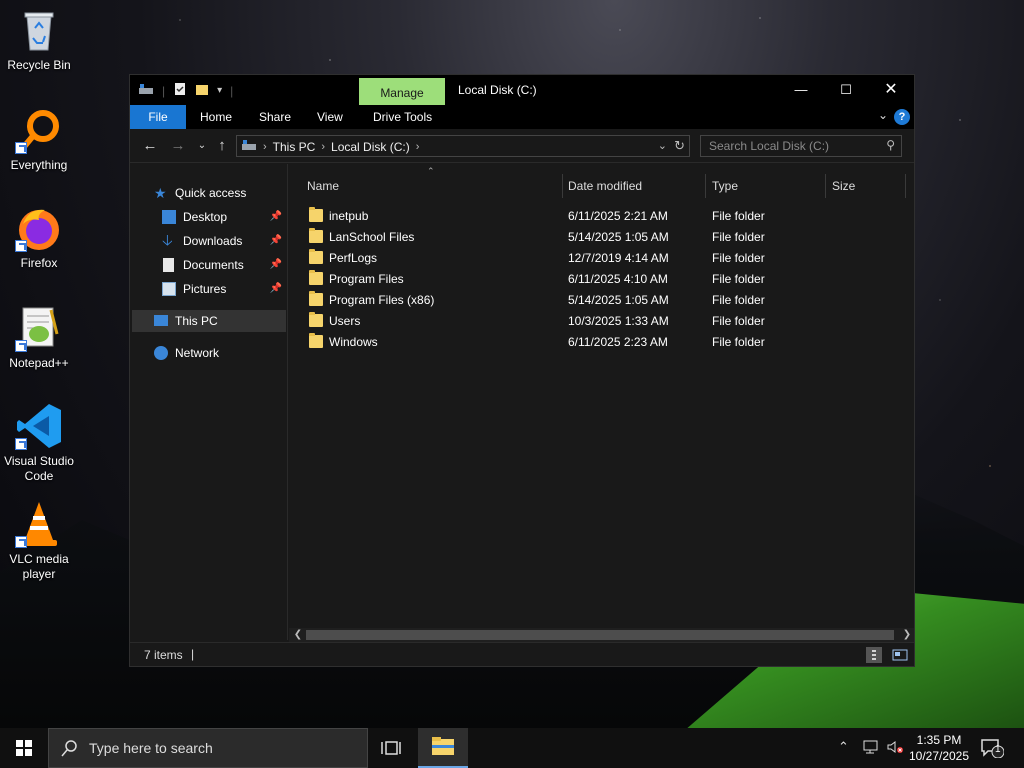 The width and height of the screenshot is (1024, 768). Describe the element at coordinates (330, 117) in the screenshot. I see `tab-view: View` at that location.